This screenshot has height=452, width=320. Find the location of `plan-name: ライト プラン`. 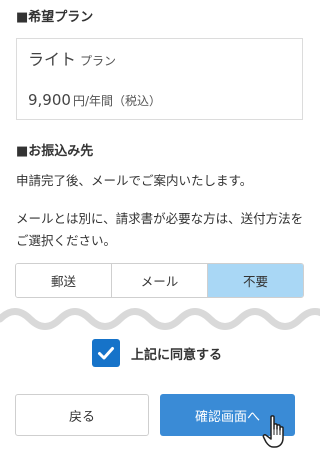

plan-name: ライト プラン is located at coordinates (72, 60).